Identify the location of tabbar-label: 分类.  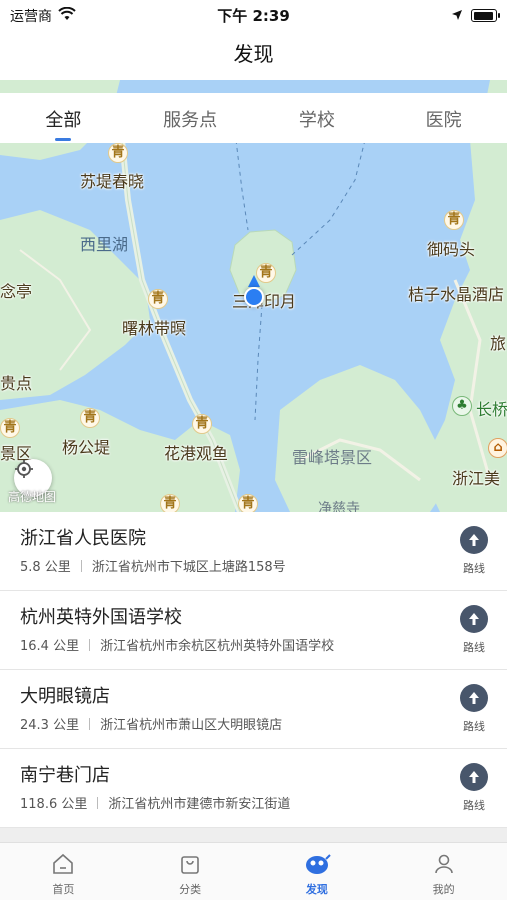
(190, 889).